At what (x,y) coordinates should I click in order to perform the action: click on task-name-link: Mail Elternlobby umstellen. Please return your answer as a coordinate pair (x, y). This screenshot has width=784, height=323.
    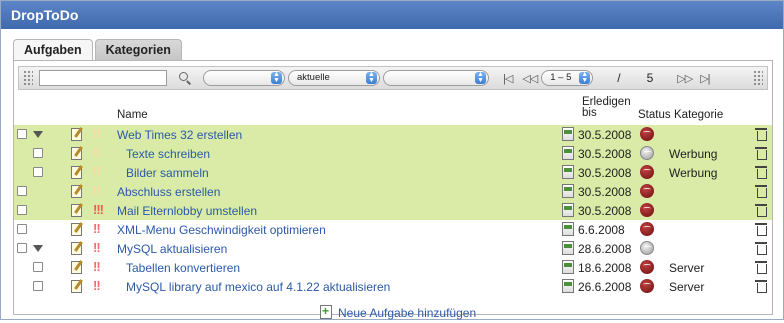
    Looking at the image, I should click on (187, 211).